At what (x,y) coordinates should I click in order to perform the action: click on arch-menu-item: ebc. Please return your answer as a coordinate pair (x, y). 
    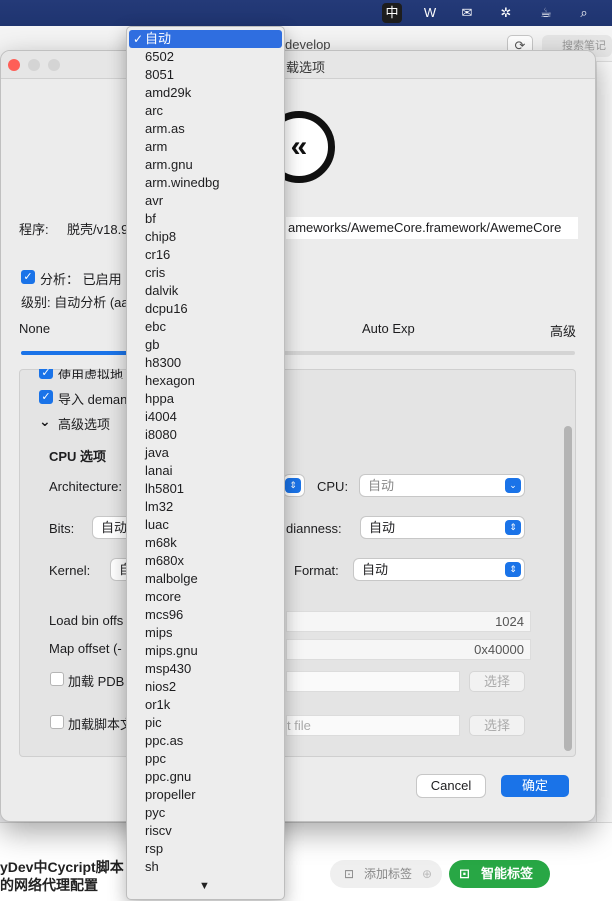
    Looking at the image, I should click on (205, 327).